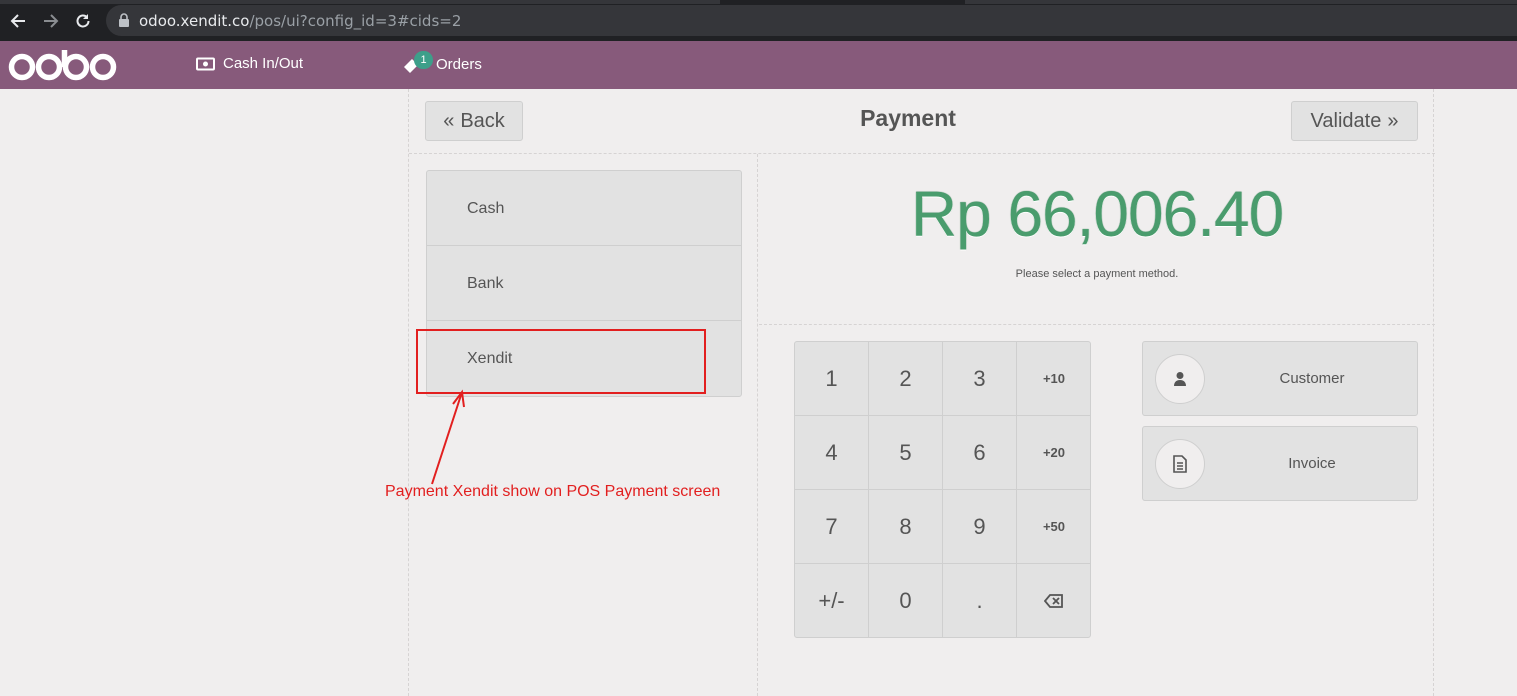 The width and height of the screenshot is (1517, 696). I want to click on numpad-key-0: 0, so click(906, 600).